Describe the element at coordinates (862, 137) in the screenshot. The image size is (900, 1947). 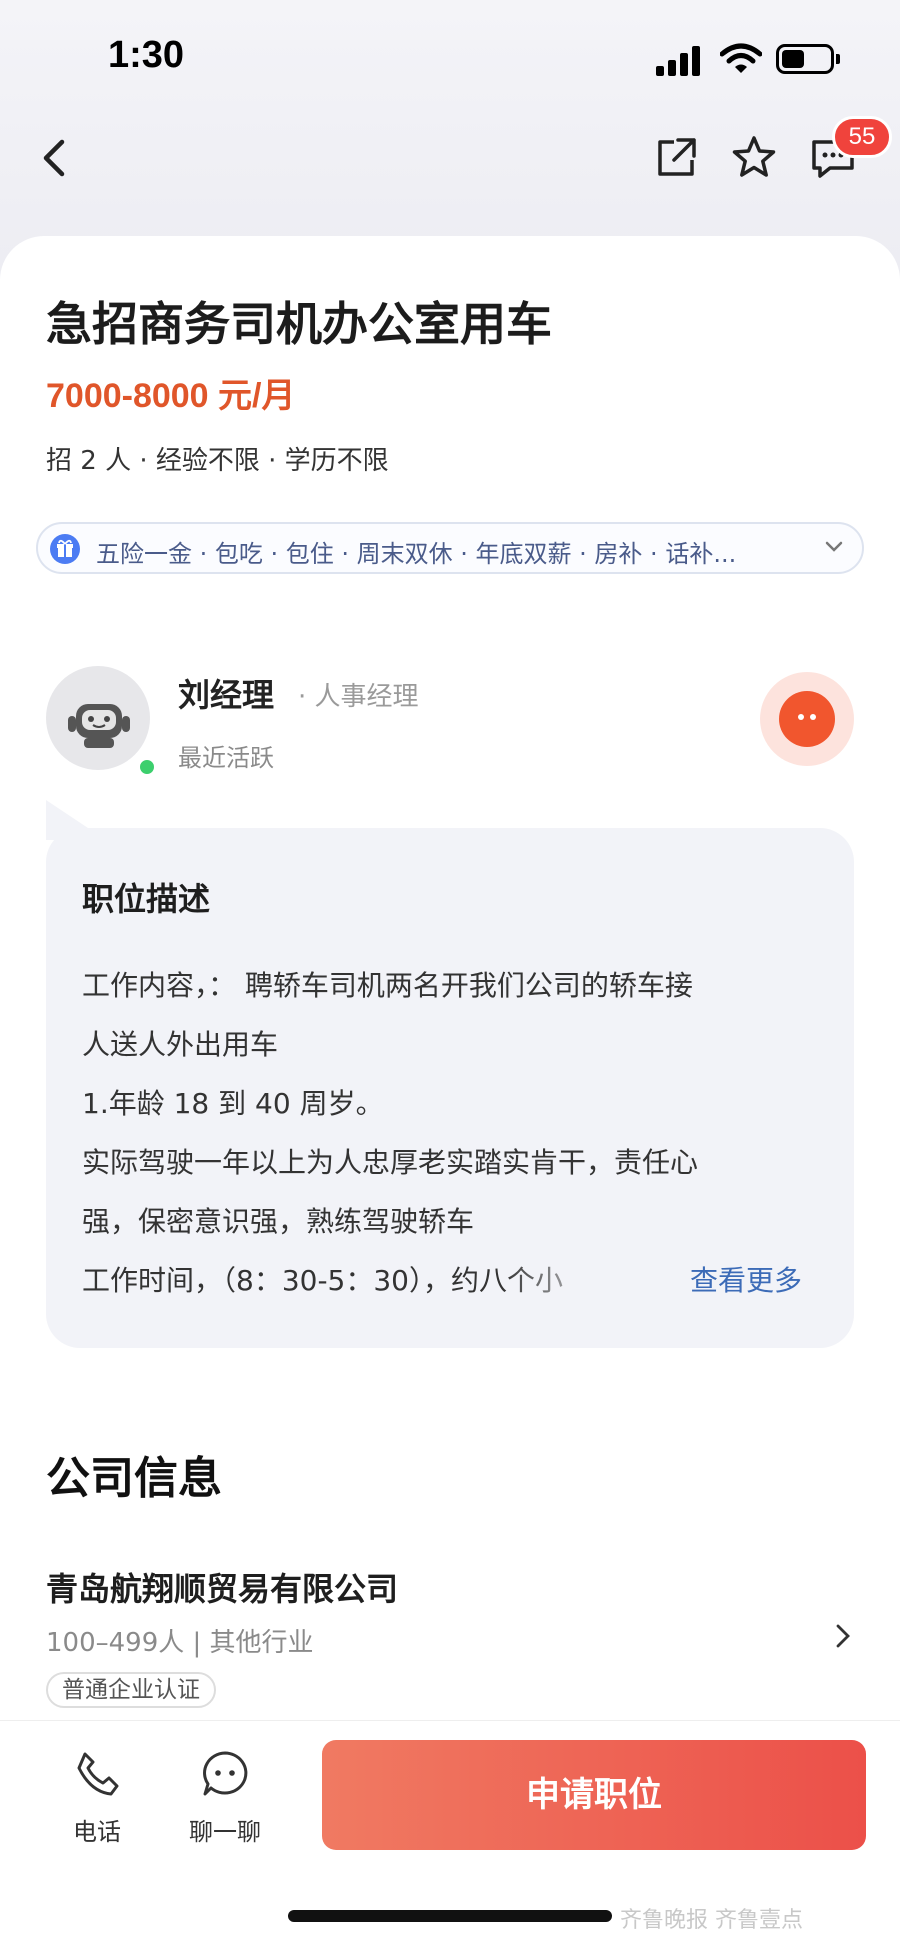
I see `message-count-badge: 55` at that location.